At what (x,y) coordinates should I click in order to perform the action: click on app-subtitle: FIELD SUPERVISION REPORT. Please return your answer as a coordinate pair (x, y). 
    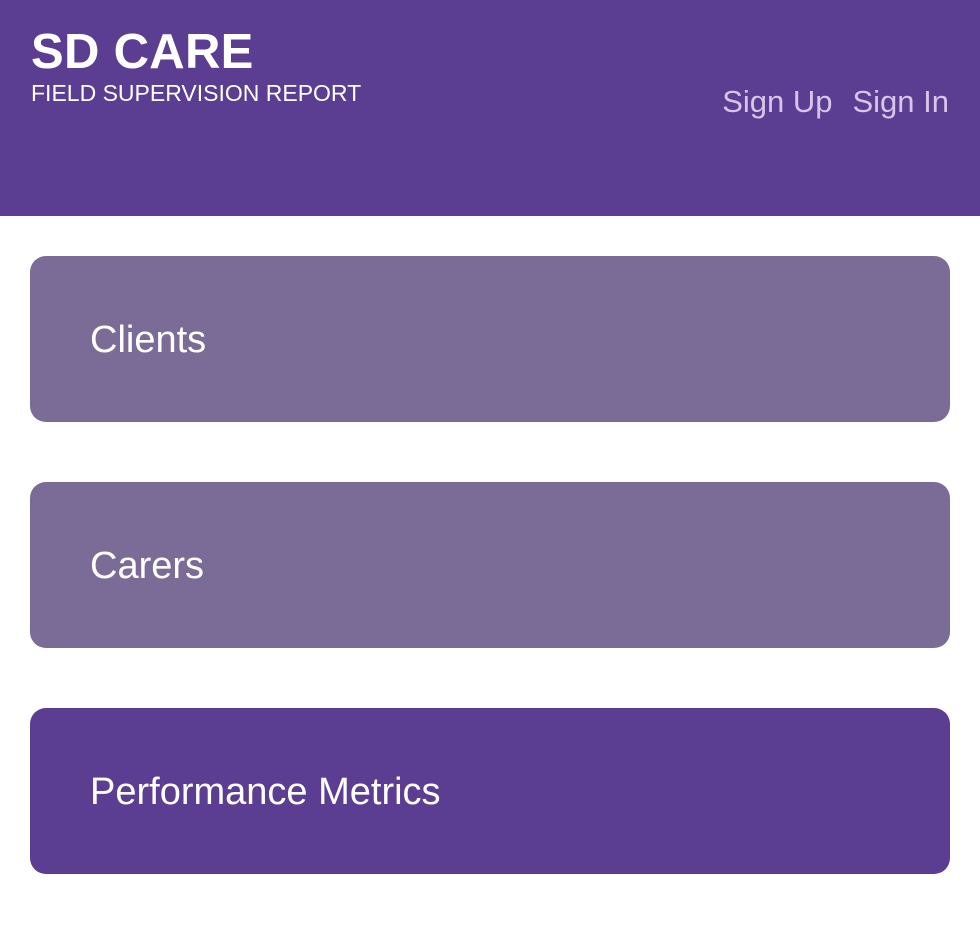
    Looking at the image, I should click on (196, 93).